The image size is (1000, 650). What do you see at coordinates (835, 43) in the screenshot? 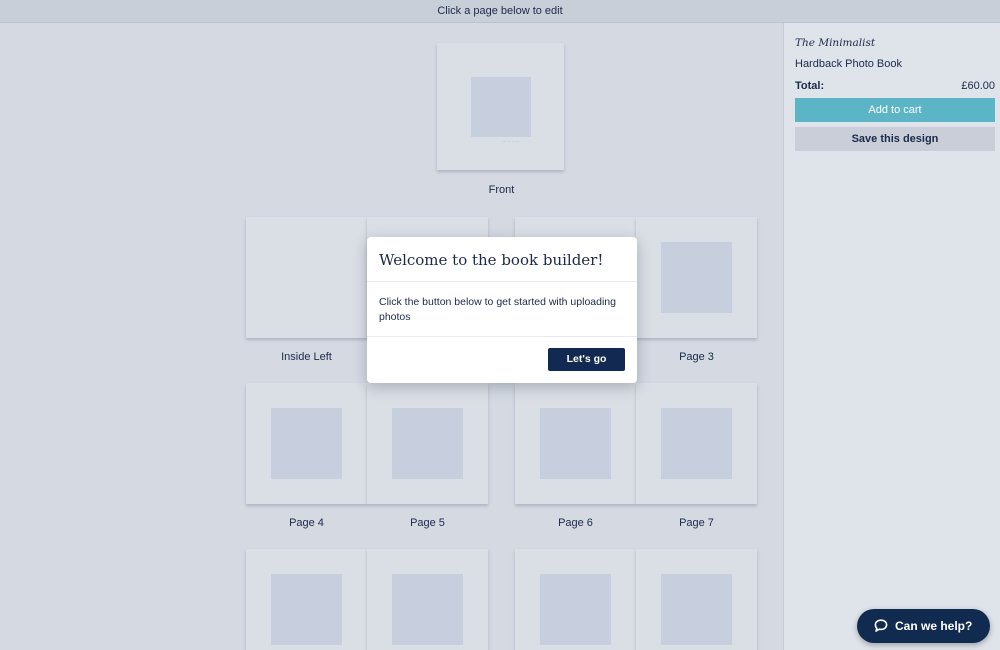
I see `book-title: The Minimalist` at bounding box center [835, 43].